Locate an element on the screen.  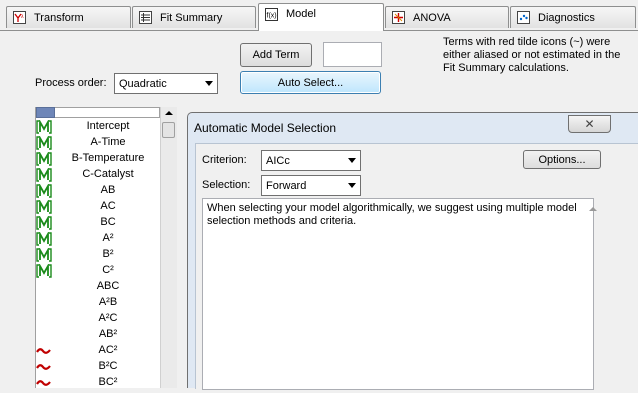
svg-text: λ is located at coordinates (22, 17).